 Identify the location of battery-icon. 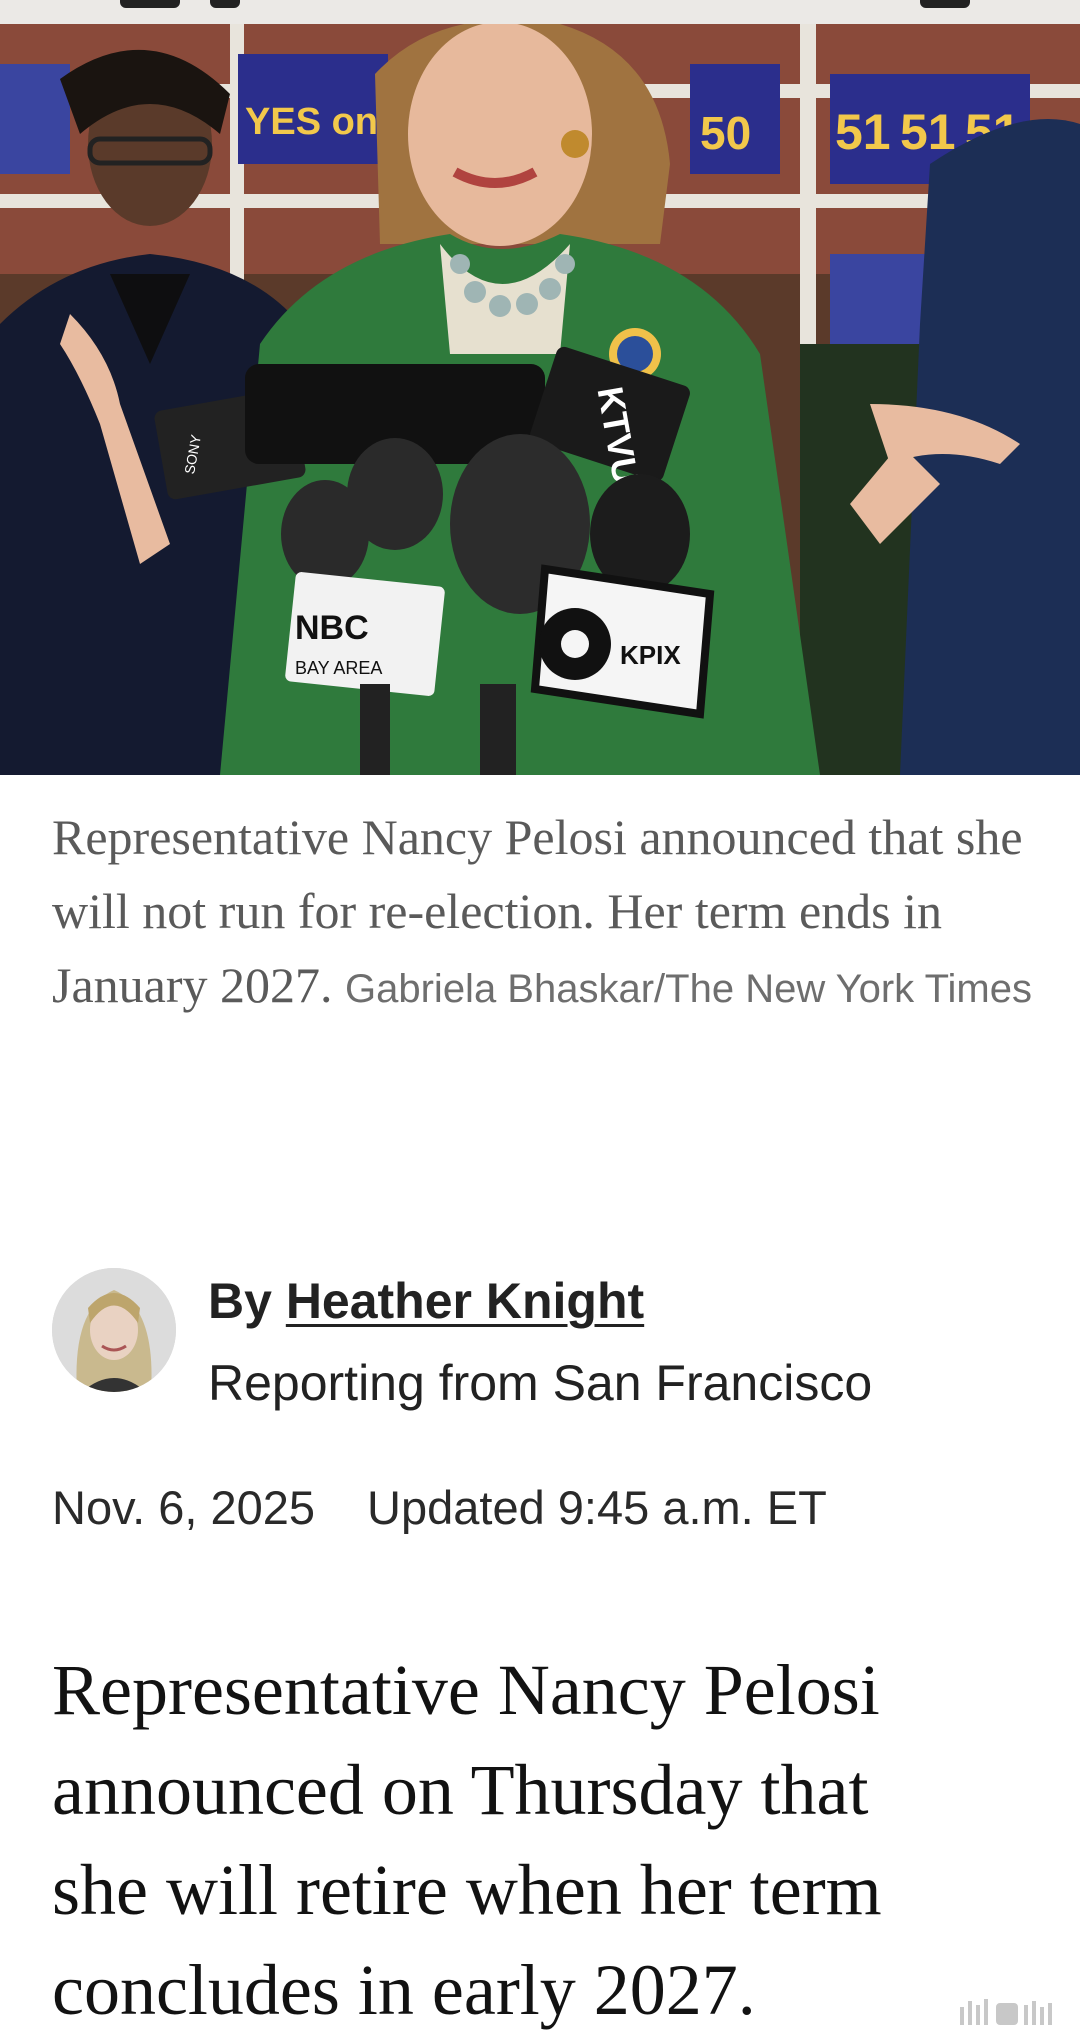
(945, 4).